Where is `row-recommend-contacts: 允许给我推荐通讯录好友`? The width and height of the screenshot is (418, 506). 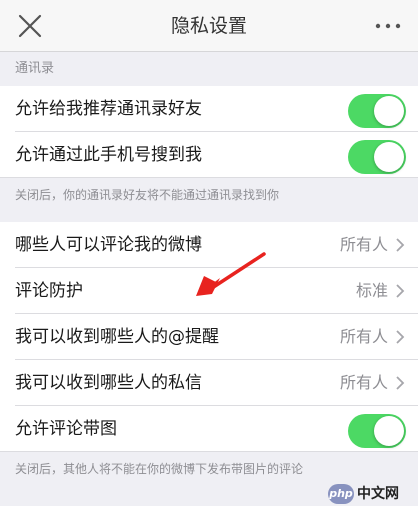
row-recommend-contacts: 允许给我推荐通讯录好友 is located at coordinates (209, 109).